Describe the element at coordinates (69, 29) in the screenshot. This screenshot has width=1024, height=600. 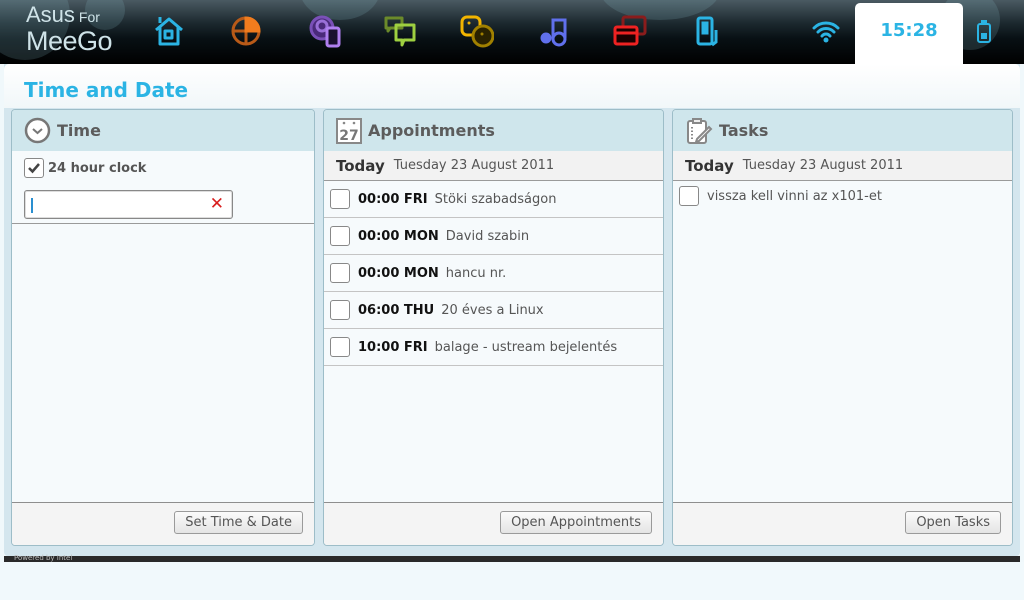
I see `asus-meego-logo: Asus For MeeGo` at that location.